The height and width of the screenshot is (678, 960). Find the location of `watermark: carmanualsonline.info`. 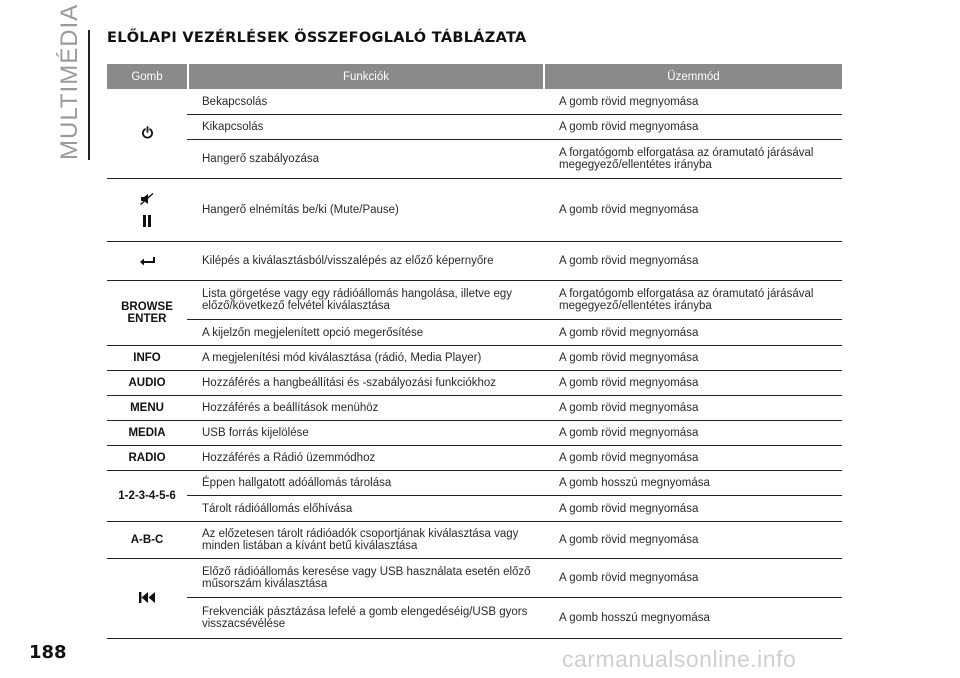

watermark: carmanualsonline.info is located at coordinates (679, 659).